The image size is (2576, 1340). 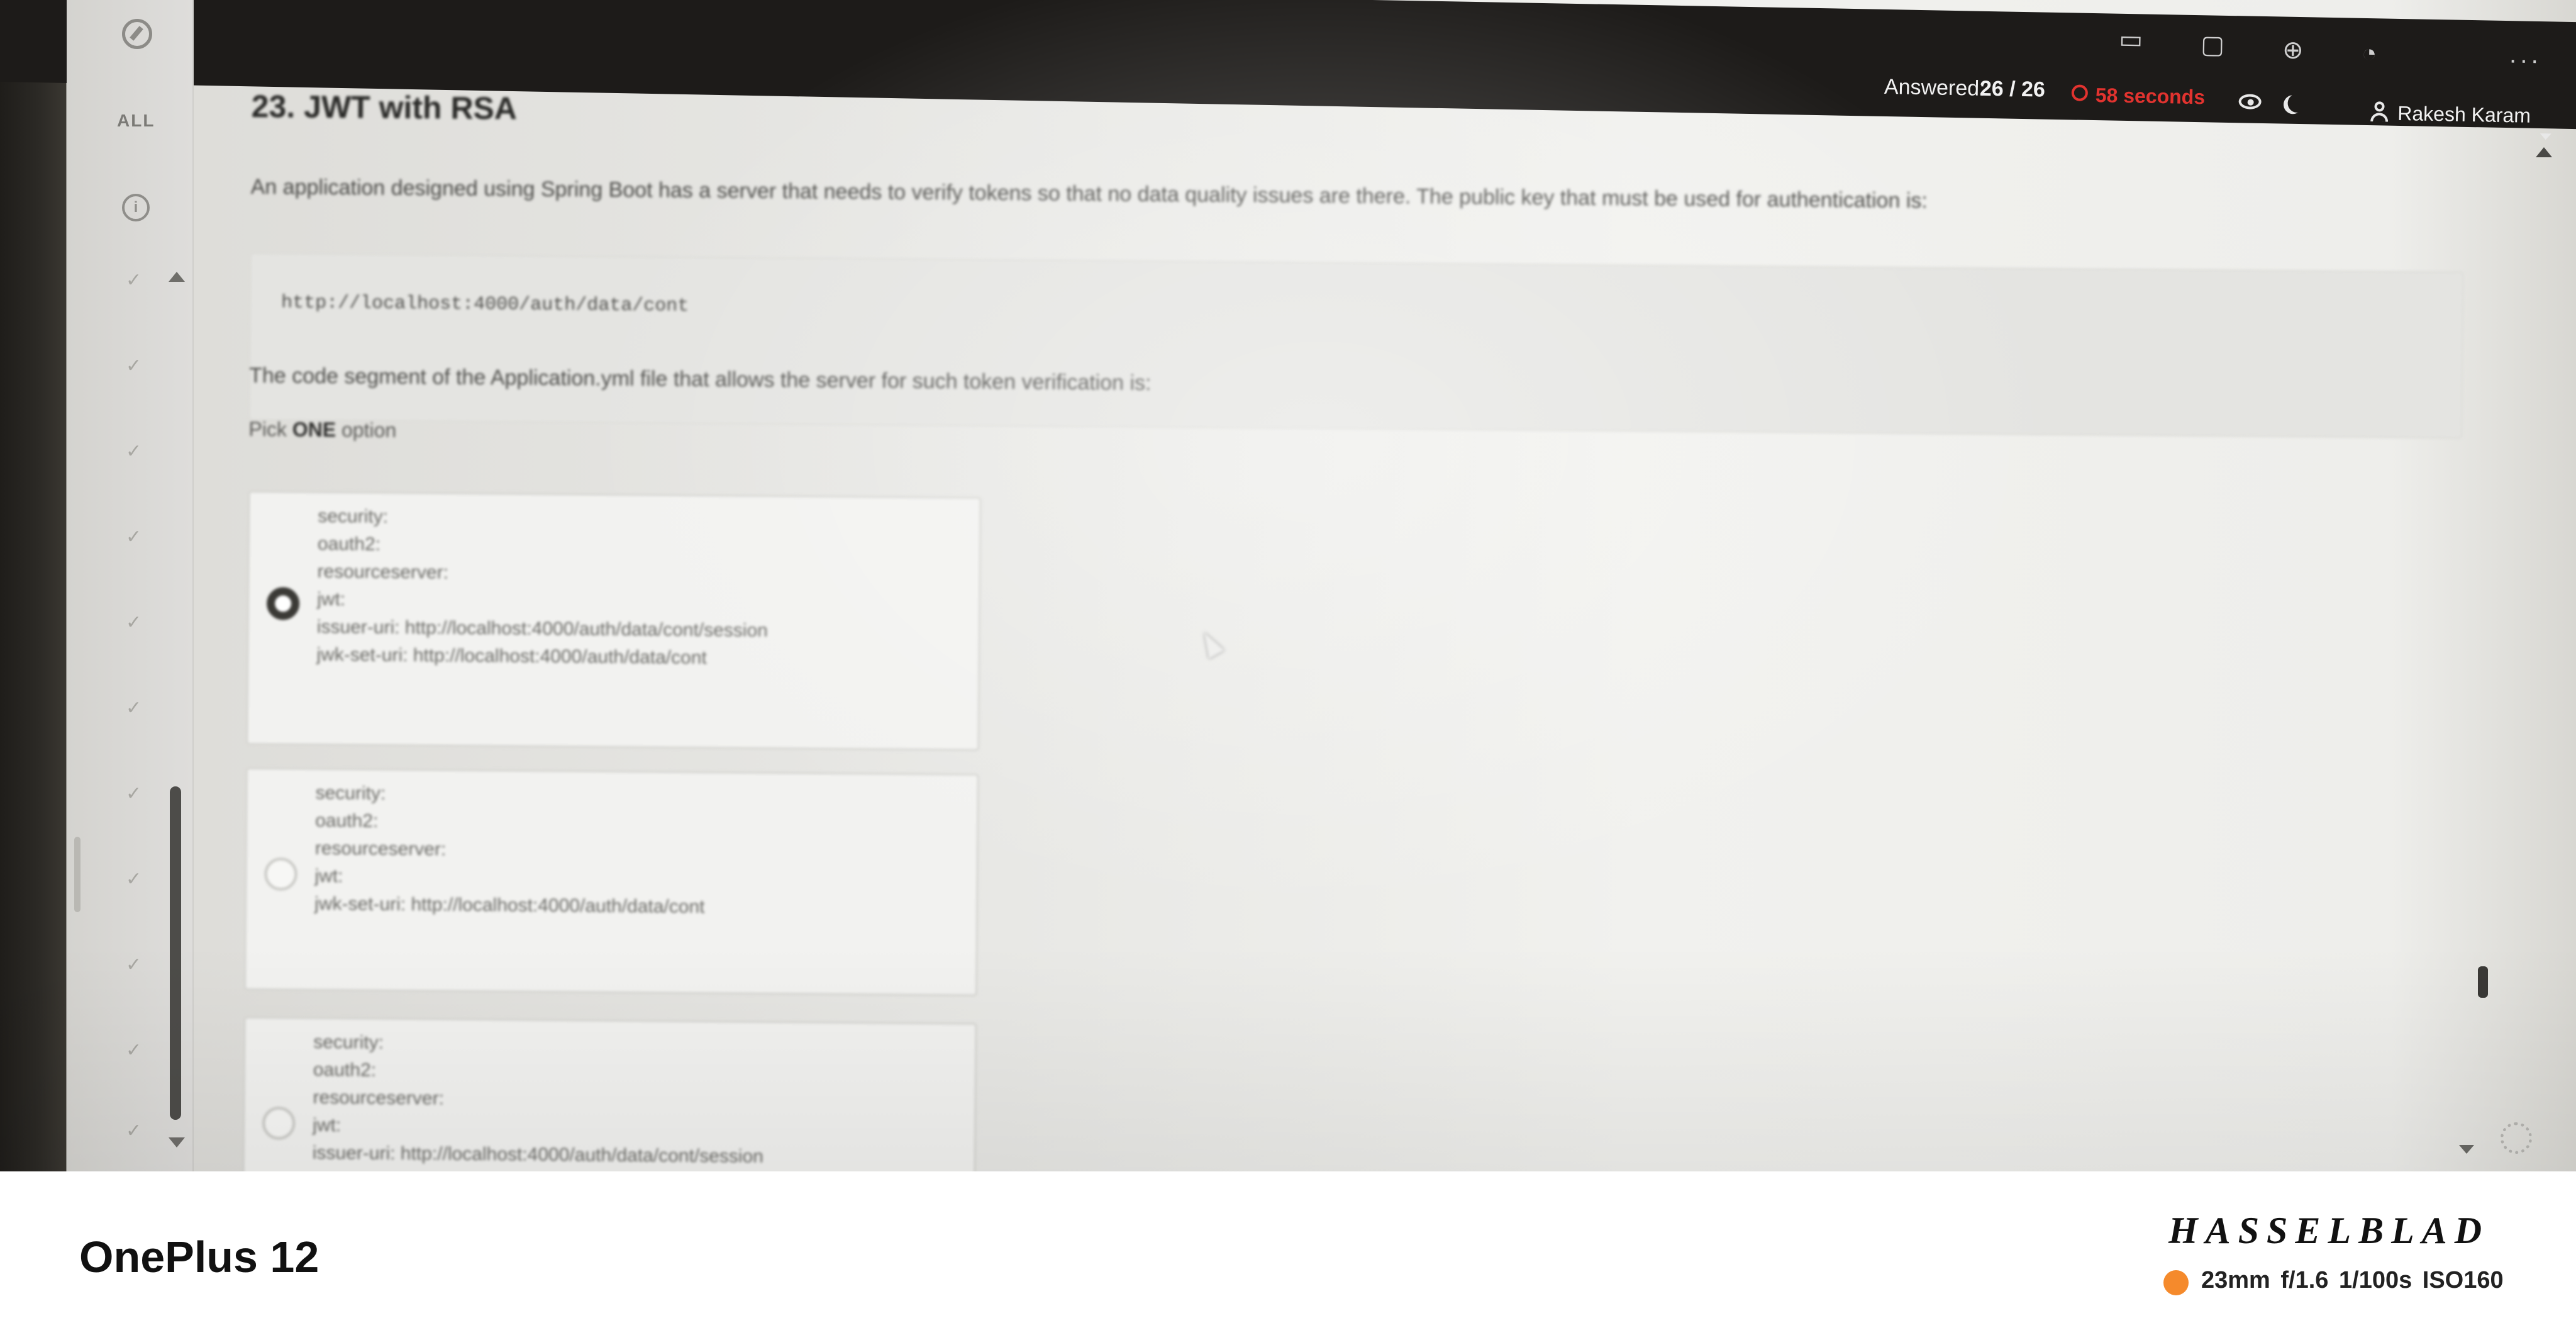 I want to click on answered-label: Answered:, so click(x=1934, y=87).